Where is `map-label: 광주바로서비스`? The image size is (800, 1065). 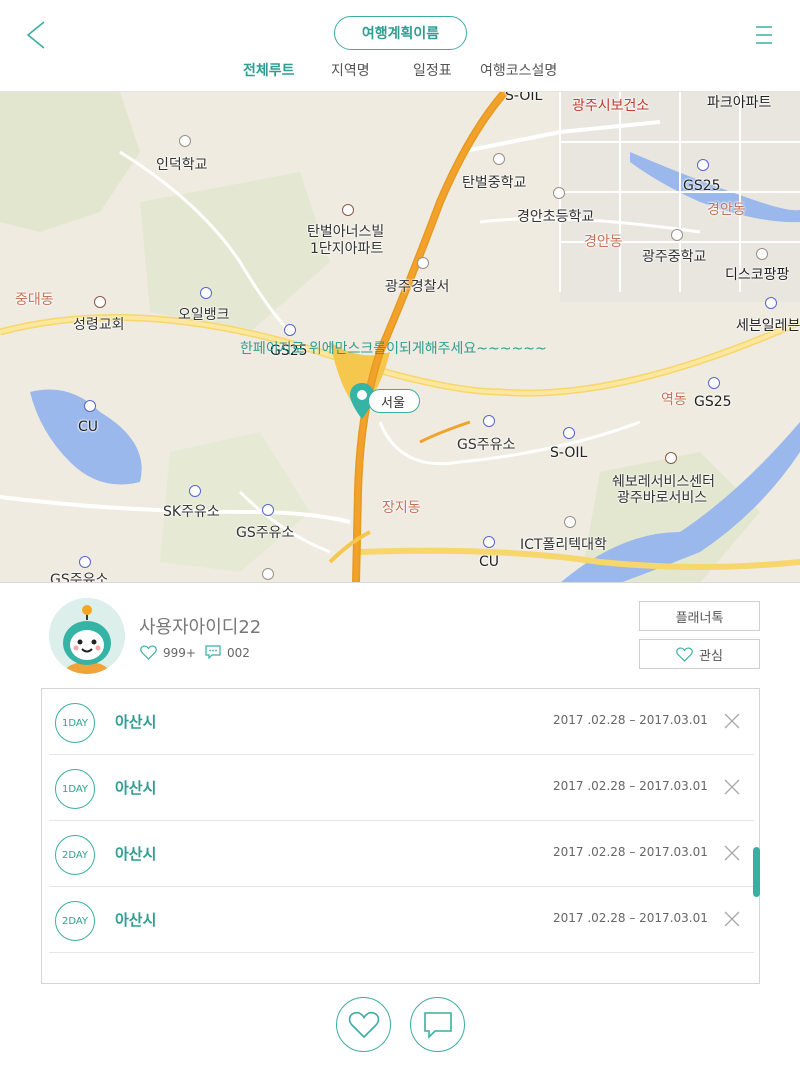 map-label: 광주바로서비스 is located at coordinates (662, 498).